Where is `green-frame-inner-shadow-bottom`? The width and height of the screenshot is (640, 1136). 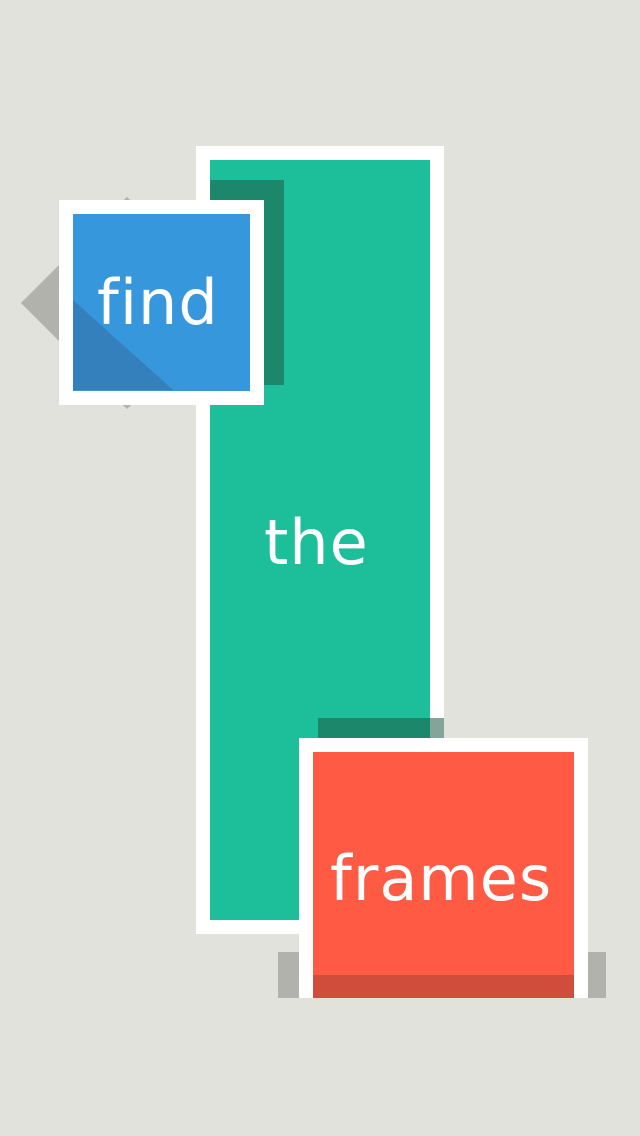
green-frame-inner-shadow-bottom is located at coordinates (381, 729).